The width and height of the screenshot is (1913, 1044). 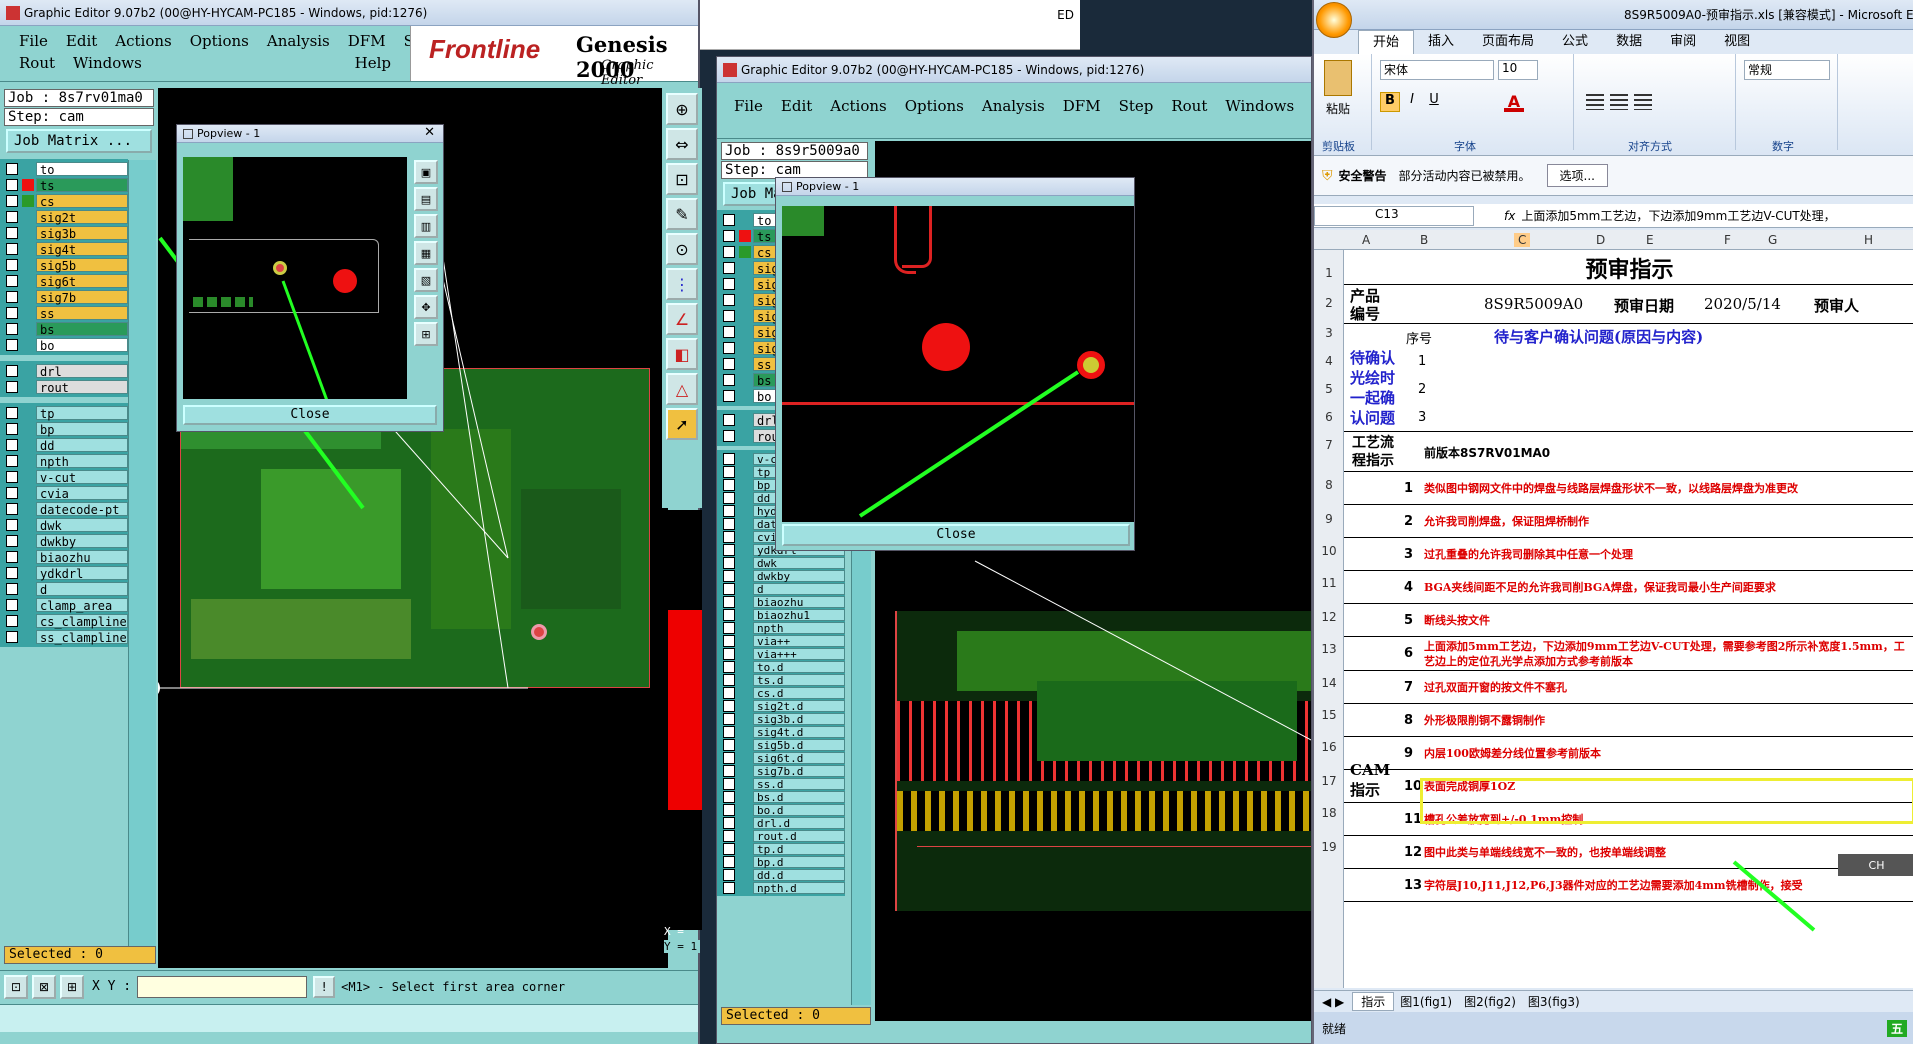 What do you see at coordinates (82, 557) in the screenshot?
I see `layer-name: biaozhu` at bounding box center [82, 557].